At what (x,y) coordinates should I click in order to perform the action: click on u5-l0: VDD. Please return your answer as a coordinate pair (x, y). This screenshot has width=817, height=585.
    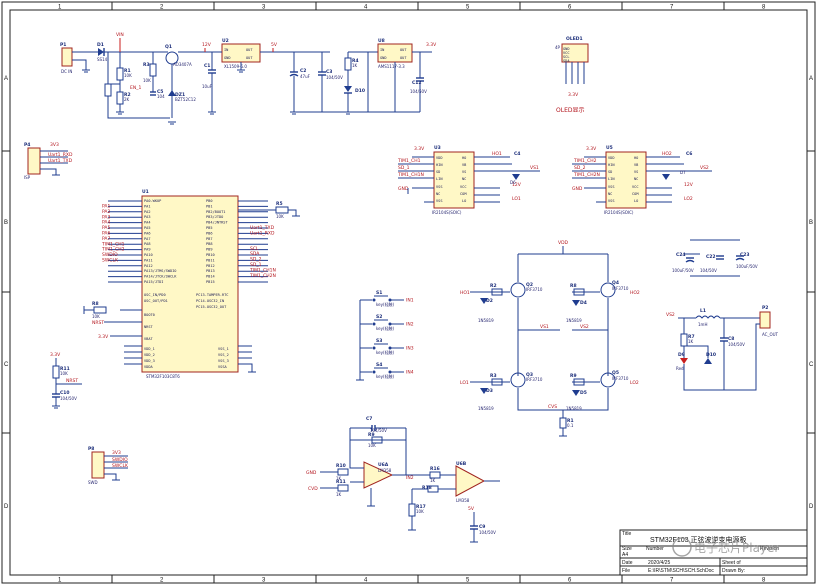
    Looking at the image, I should click on (611, 158).